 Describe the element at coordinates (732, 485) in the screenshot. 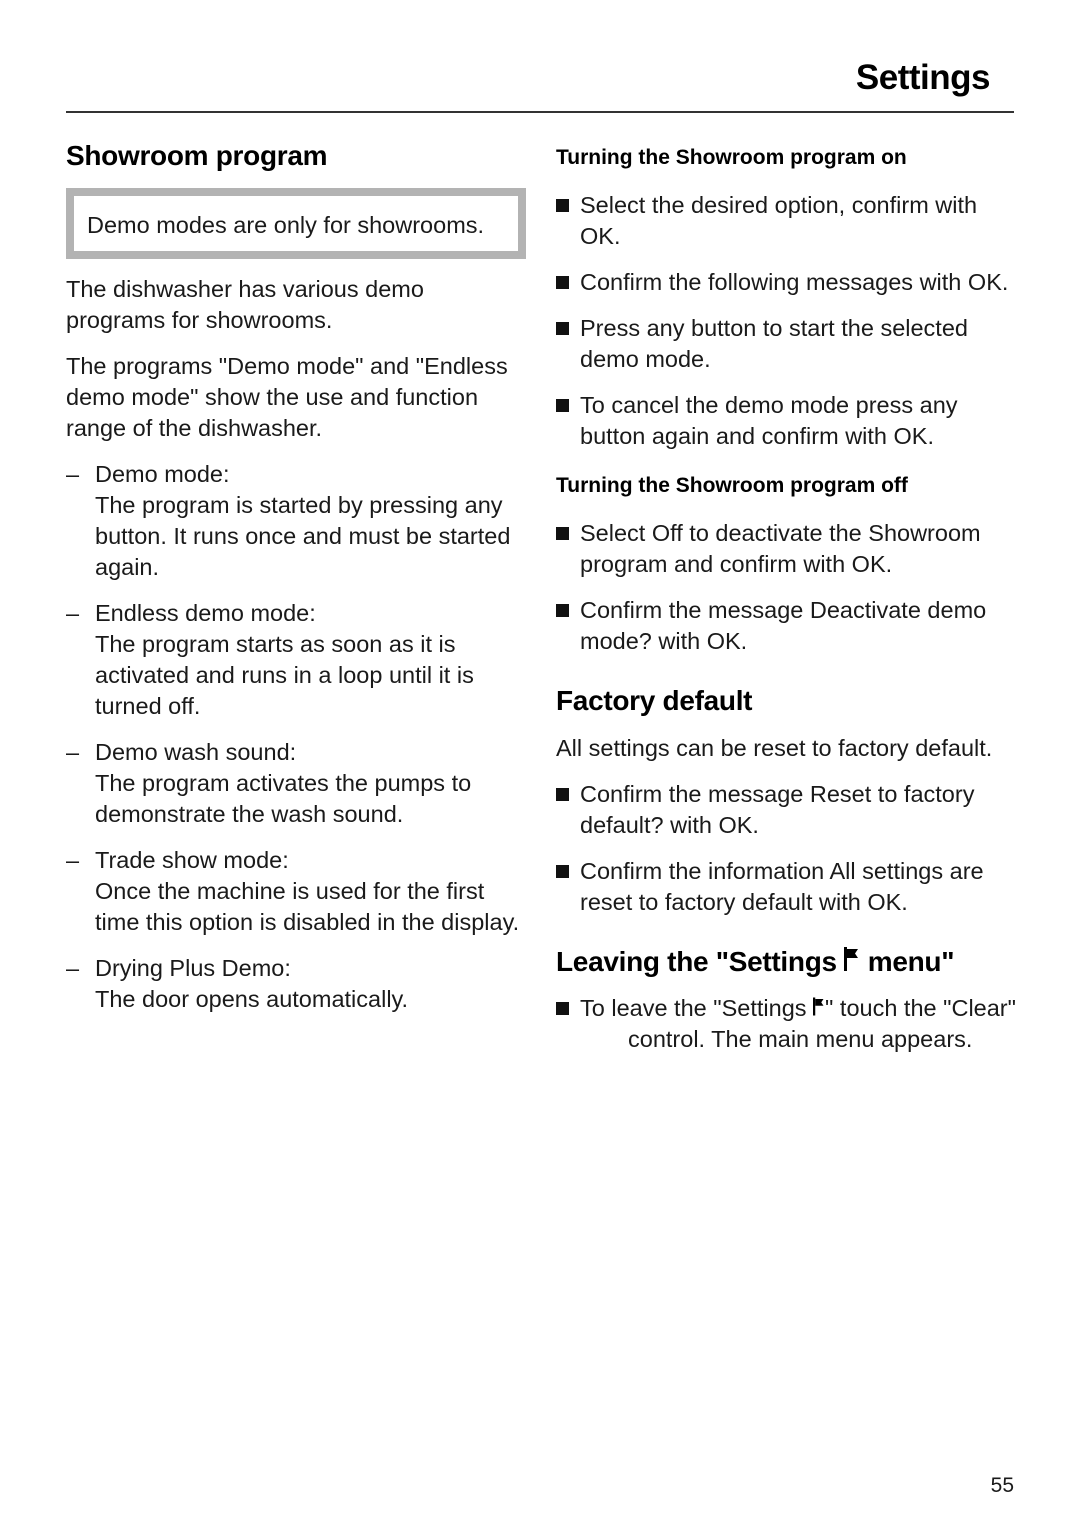

I see `turning-off-heading: Turning the Showroom program off` at that location.